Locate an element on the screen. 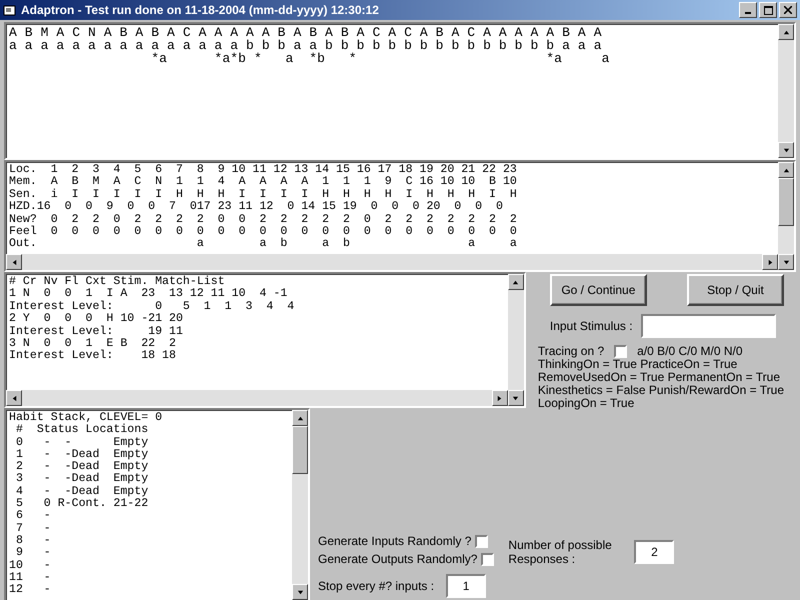 This screenshot has width=800, height=600. tracing-label: Tracing on ? is located at coordinates (571, 351).